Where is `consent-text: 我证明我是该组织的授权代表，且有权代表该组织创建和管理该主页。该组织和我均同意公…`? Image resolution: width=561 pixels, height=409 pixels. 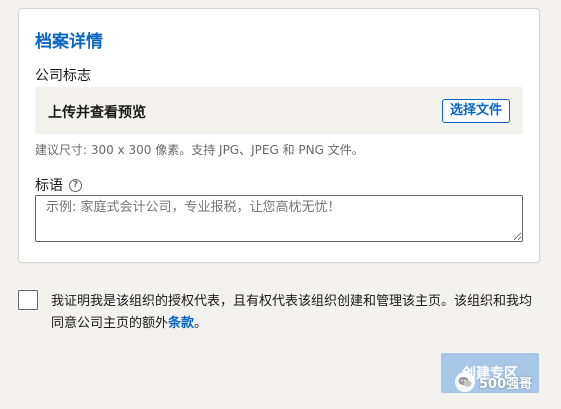 consent-text: 我证明我是该组织的授权代表，且有权代表该组织创建和管理该主页。该组织和我均同意公… is located at coordinates (295, 313).